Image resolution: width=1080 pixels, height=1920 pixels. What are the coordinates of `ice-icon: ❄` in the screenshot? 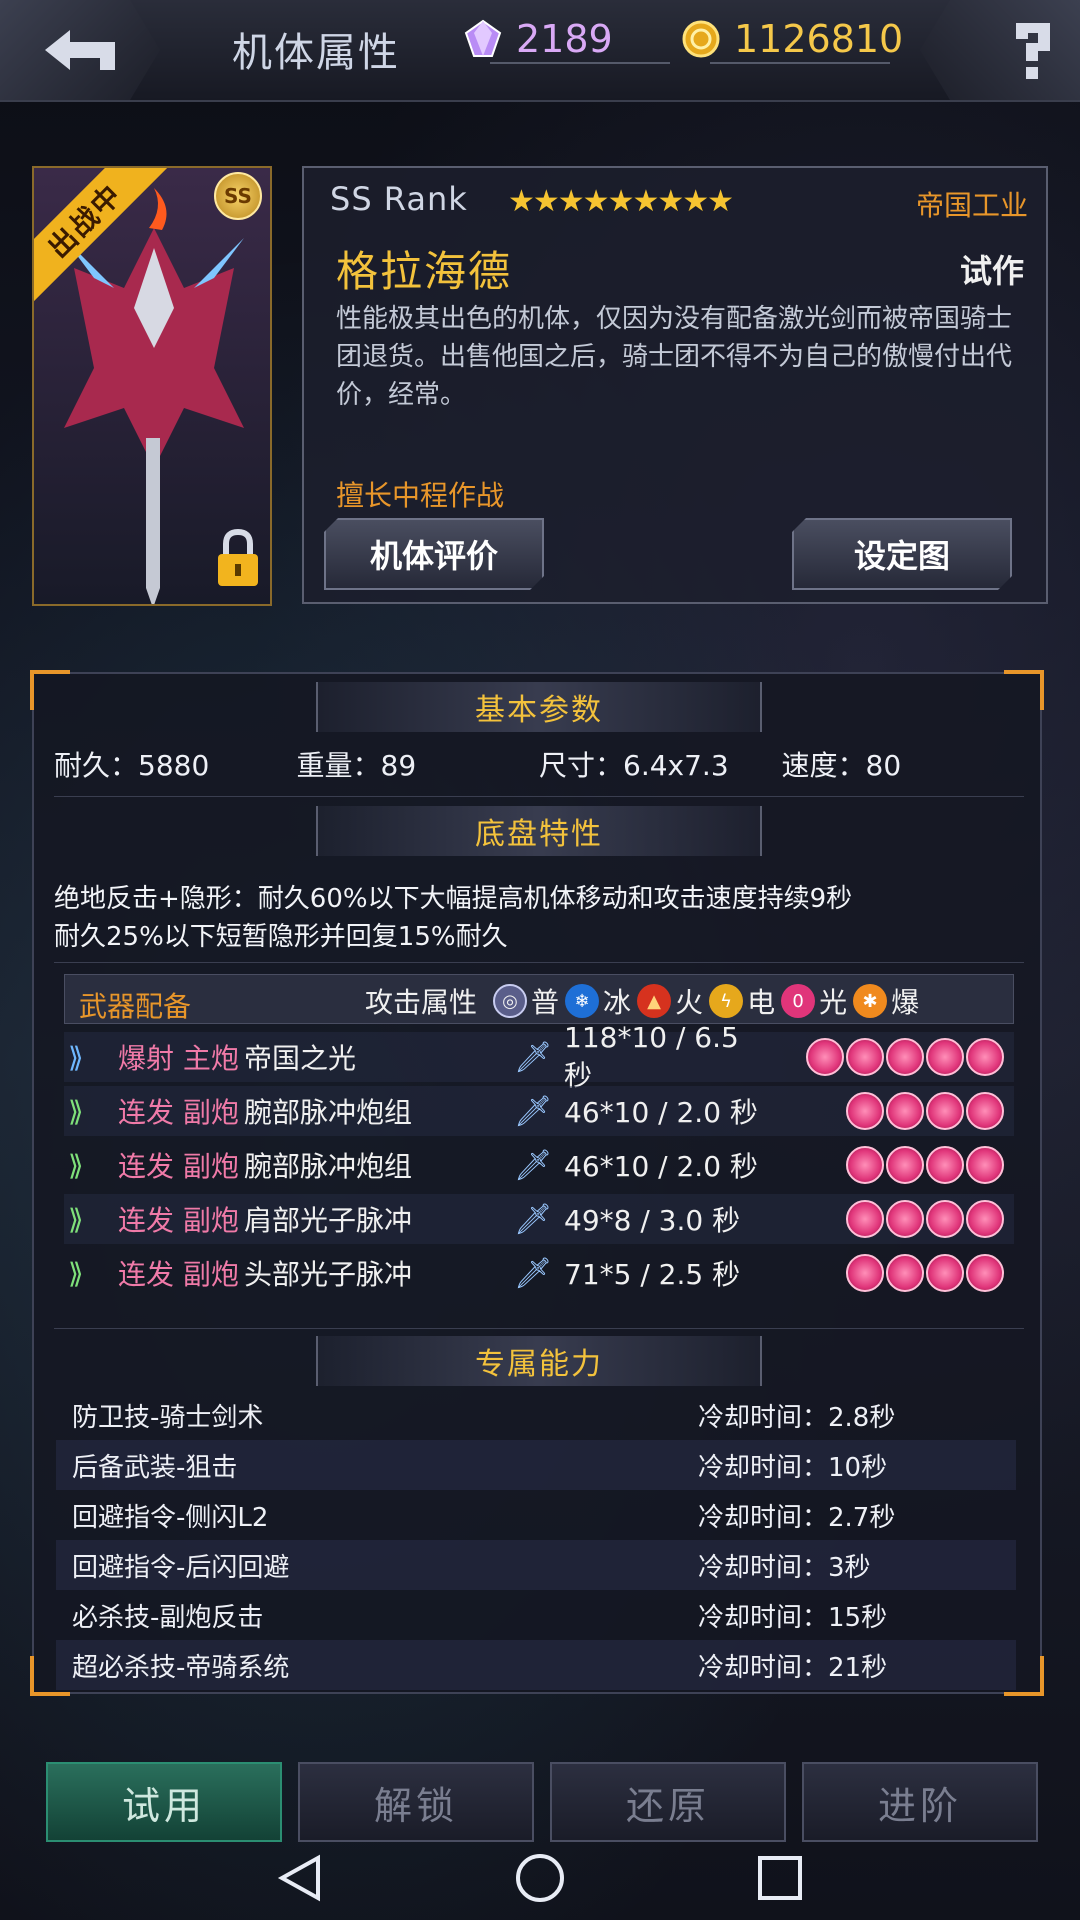 It's located at (582, 1001).